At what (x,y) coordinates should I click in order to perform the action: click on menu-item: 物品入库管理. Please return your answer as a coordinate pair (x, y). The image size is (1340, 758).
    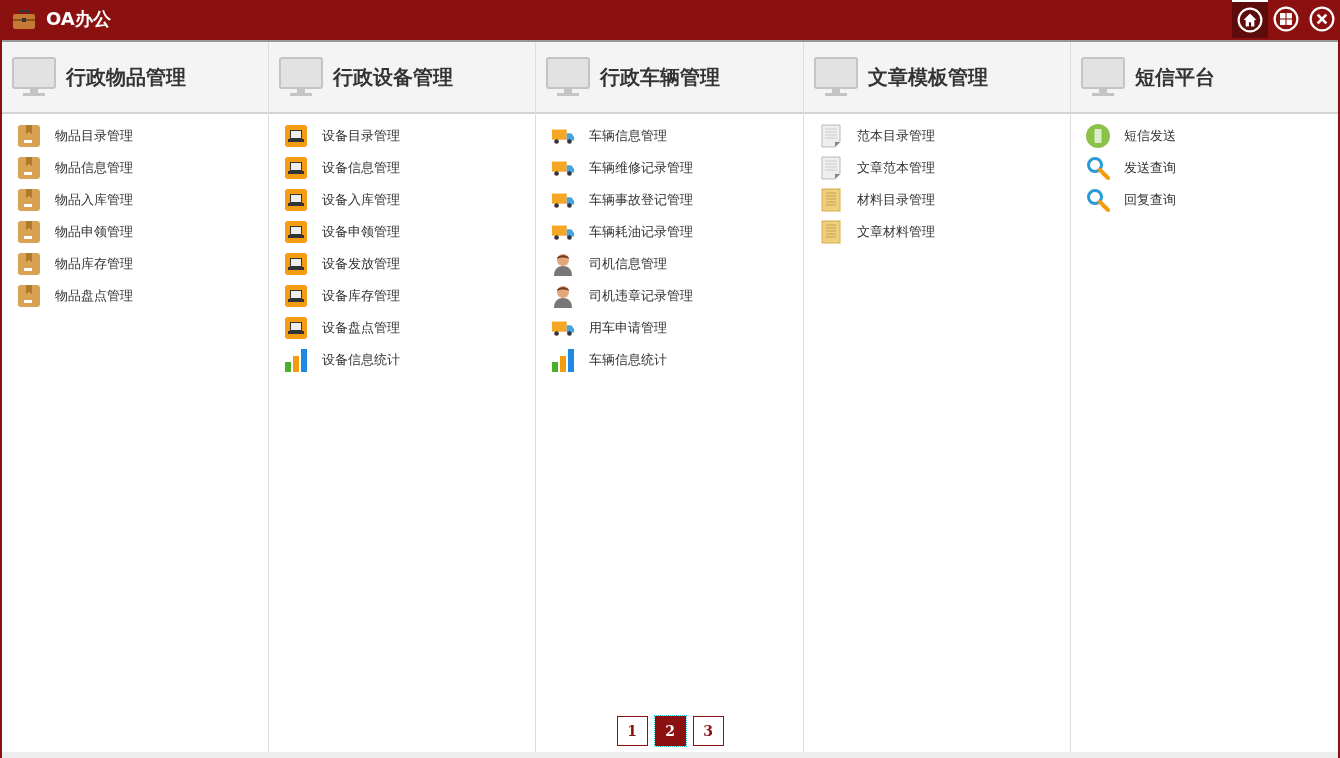
    Looking at the image, I should click on (70, 200).